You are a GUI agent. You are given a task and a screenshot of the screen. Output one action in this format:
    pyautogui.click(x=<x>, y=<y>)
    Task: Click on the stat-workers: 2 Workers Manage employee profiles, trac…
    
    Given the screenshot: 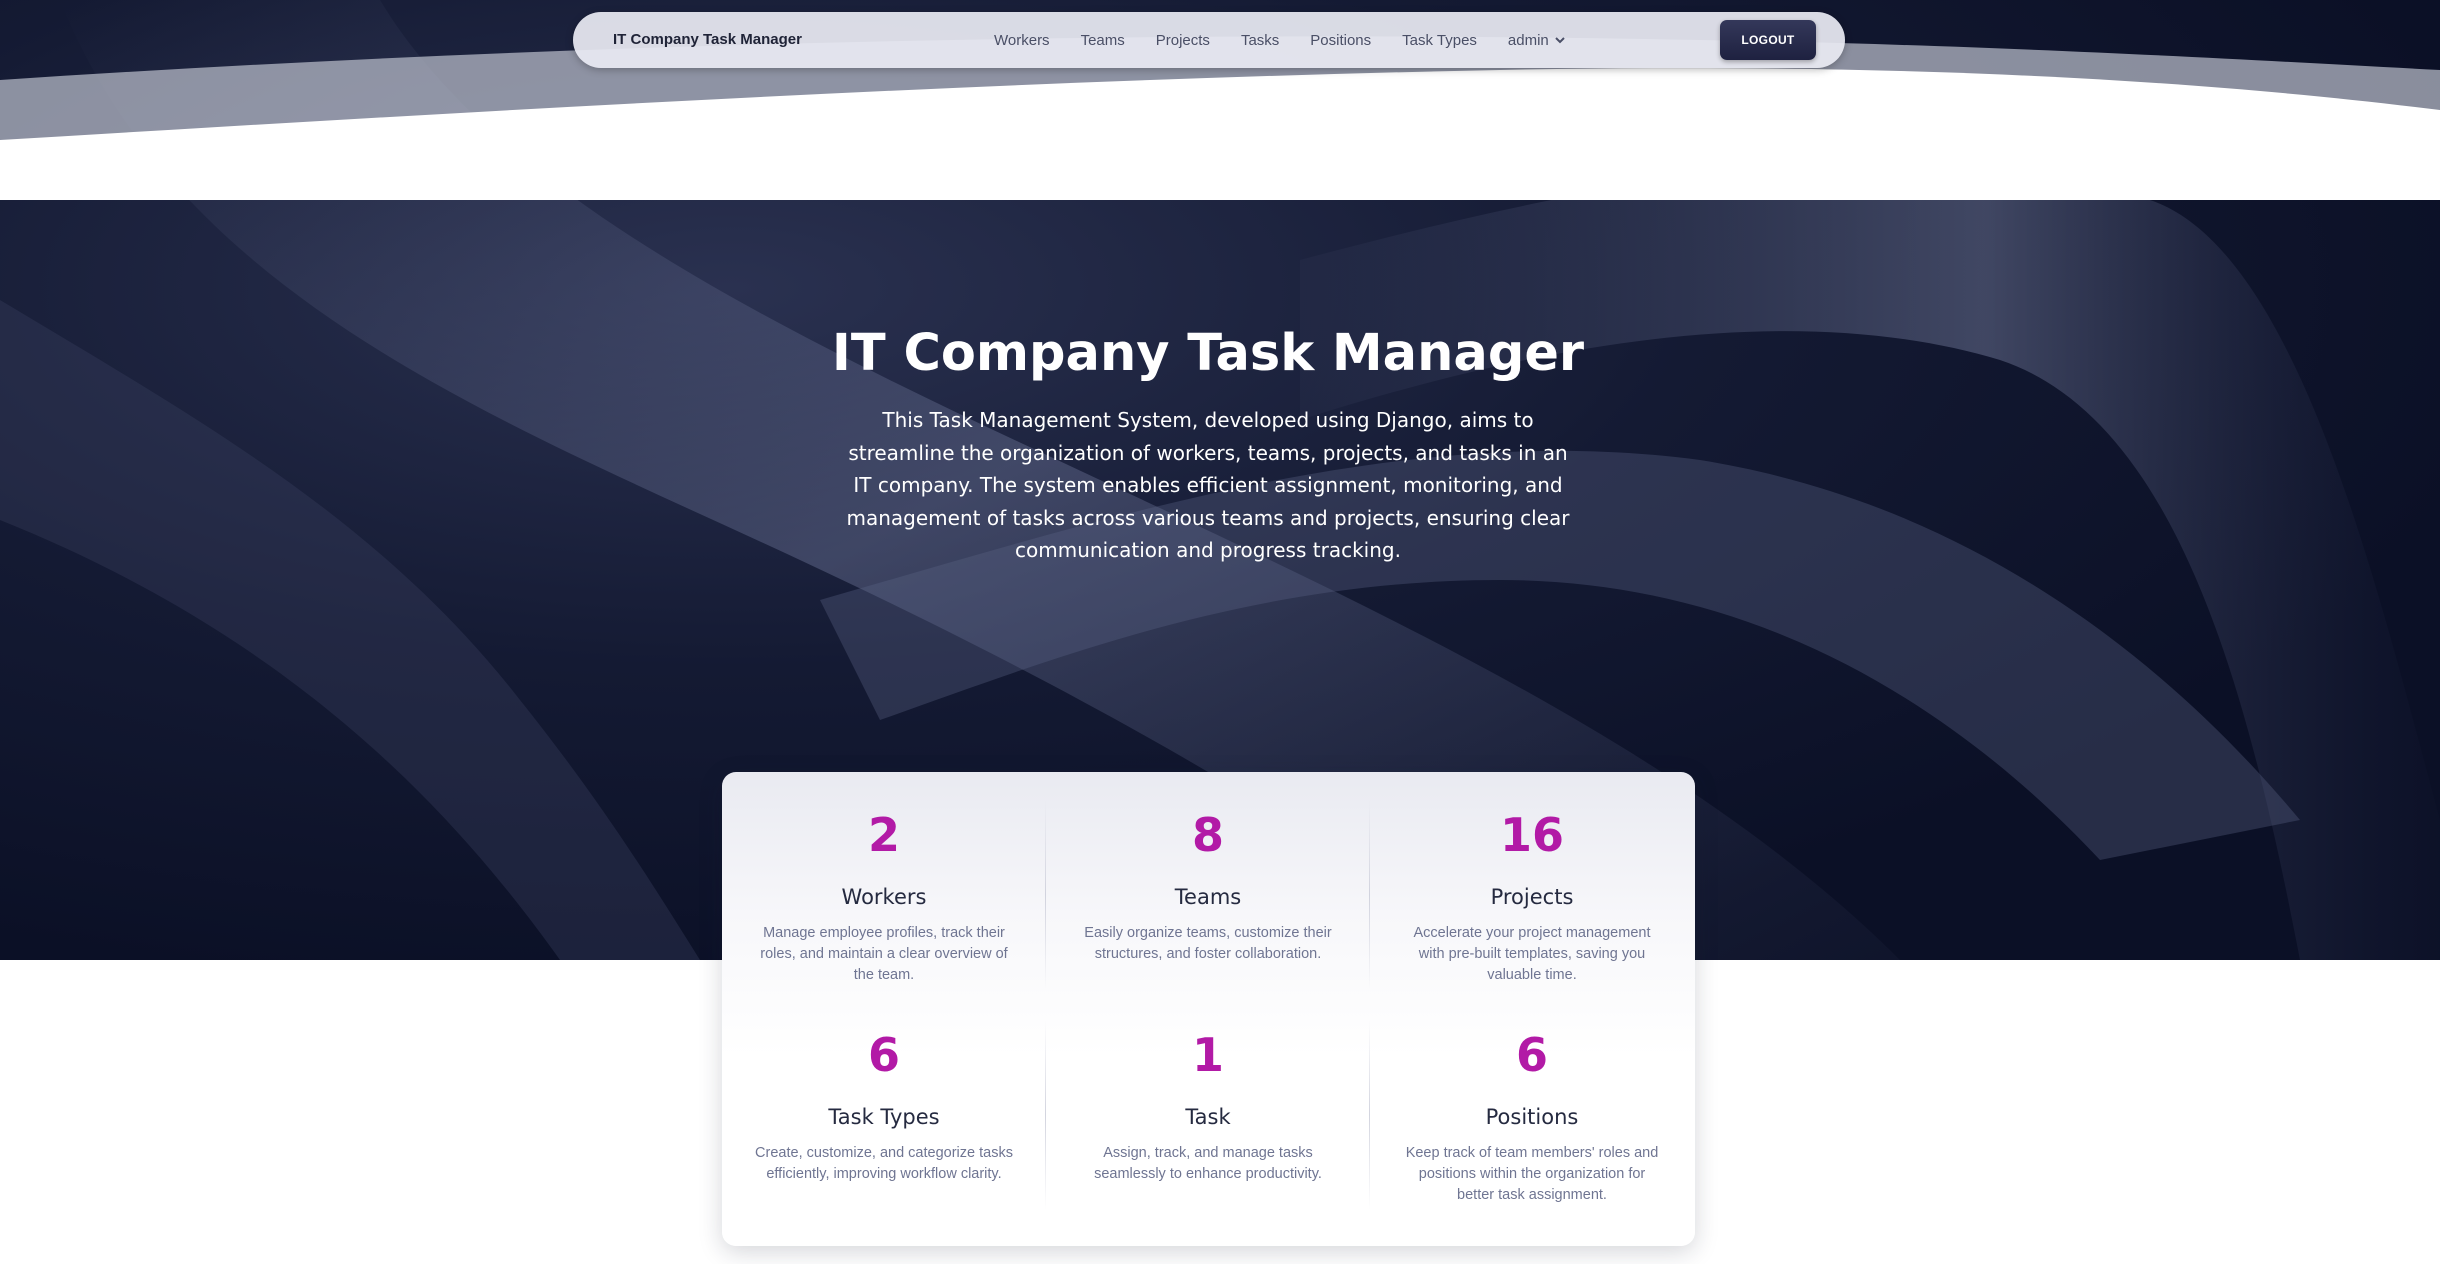 What is the action you would take?
    pyautogui.click(x=884, y=899)
    